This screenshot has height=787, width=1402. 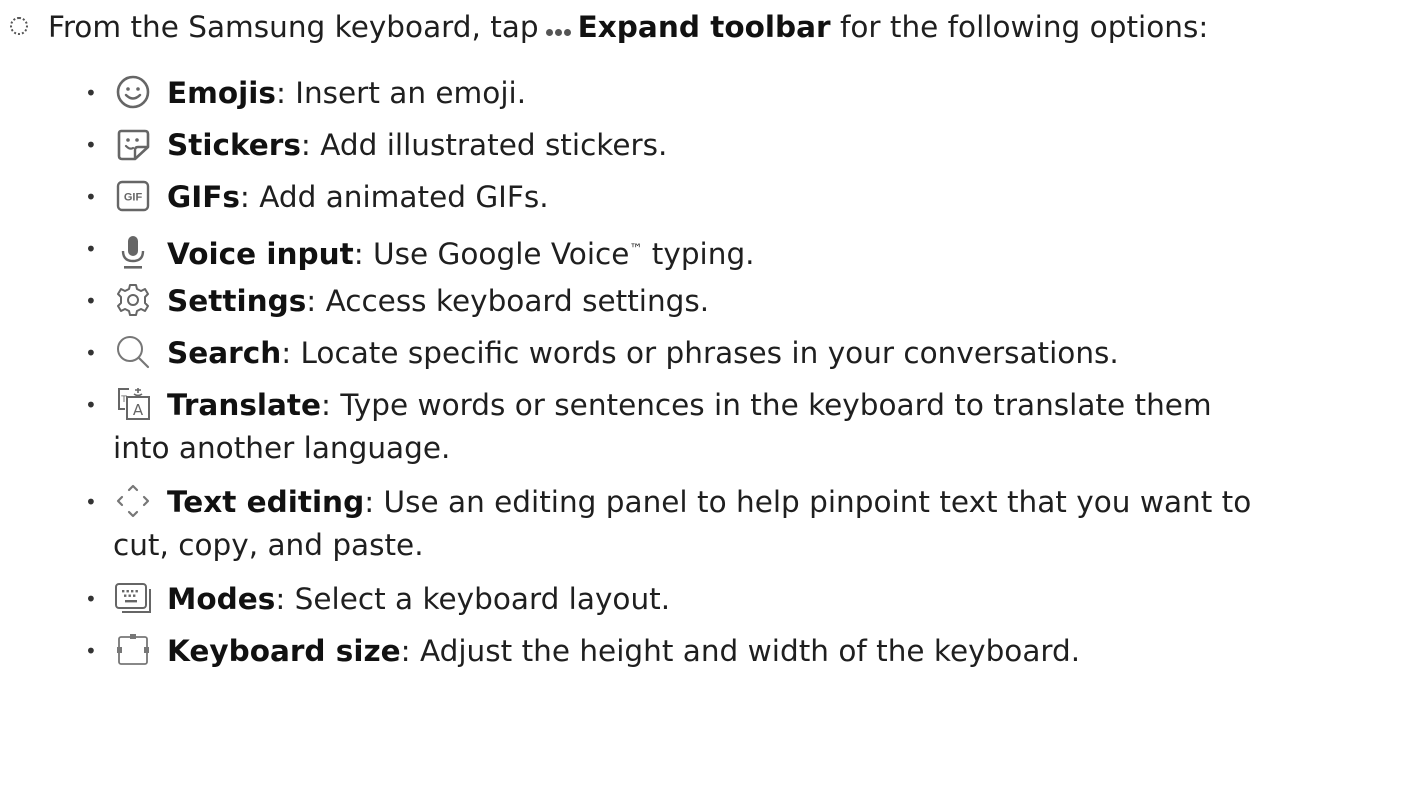 What do you see at coordinates (133, 144) in the screenshot?
I see `sticker-icon` at bounding box center [133, 144].